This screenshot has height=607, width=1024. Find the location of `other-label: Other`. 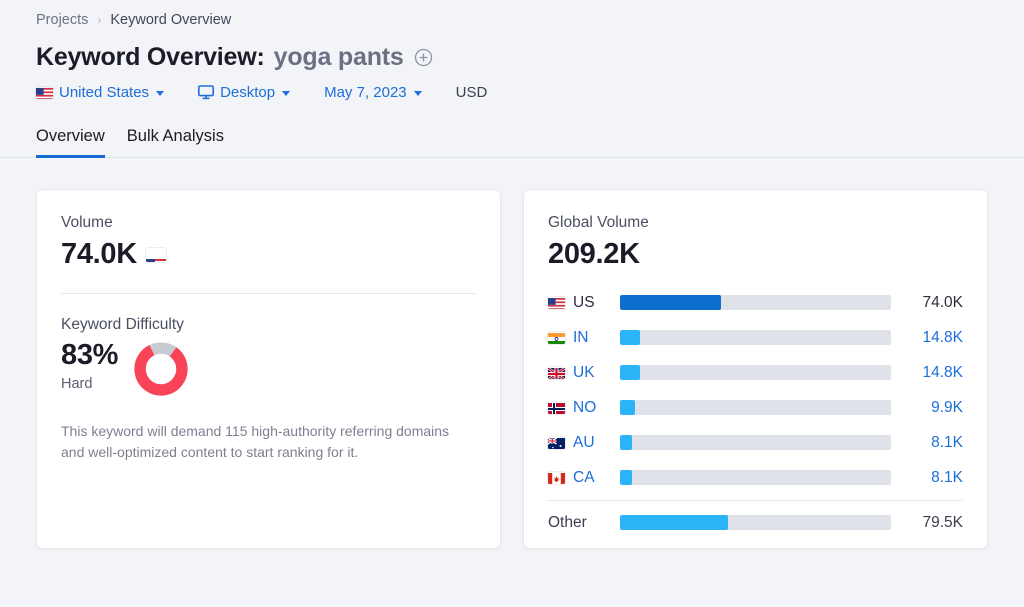

other-label: Other is located at coordinates (567, 522).